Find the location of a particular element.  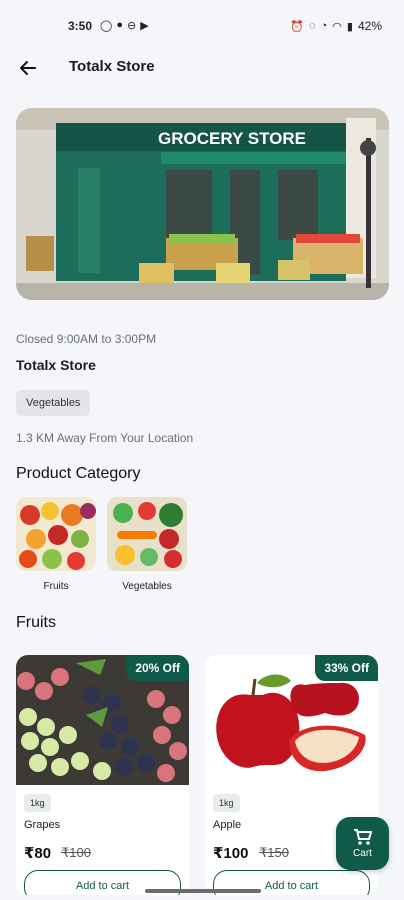

store-hours: Closed 9:00AM to 3:00PM is located at coordinates (86, 339).